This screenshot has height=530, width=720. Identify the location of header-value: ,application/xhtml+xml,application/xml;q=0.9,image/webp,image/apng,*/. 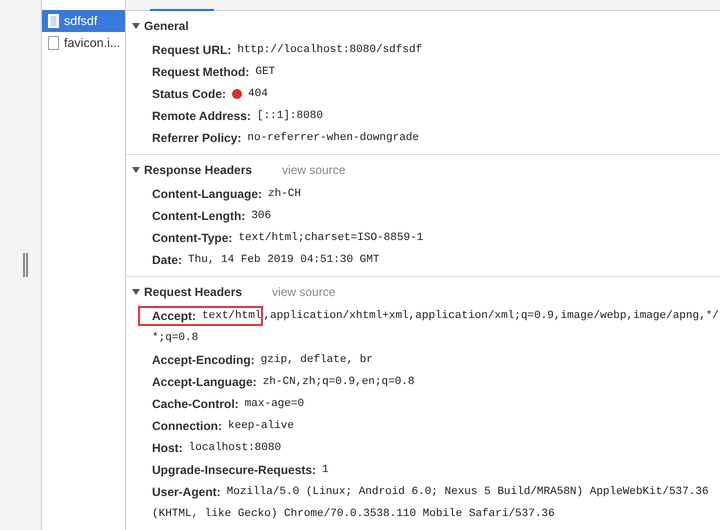
(491, 316).